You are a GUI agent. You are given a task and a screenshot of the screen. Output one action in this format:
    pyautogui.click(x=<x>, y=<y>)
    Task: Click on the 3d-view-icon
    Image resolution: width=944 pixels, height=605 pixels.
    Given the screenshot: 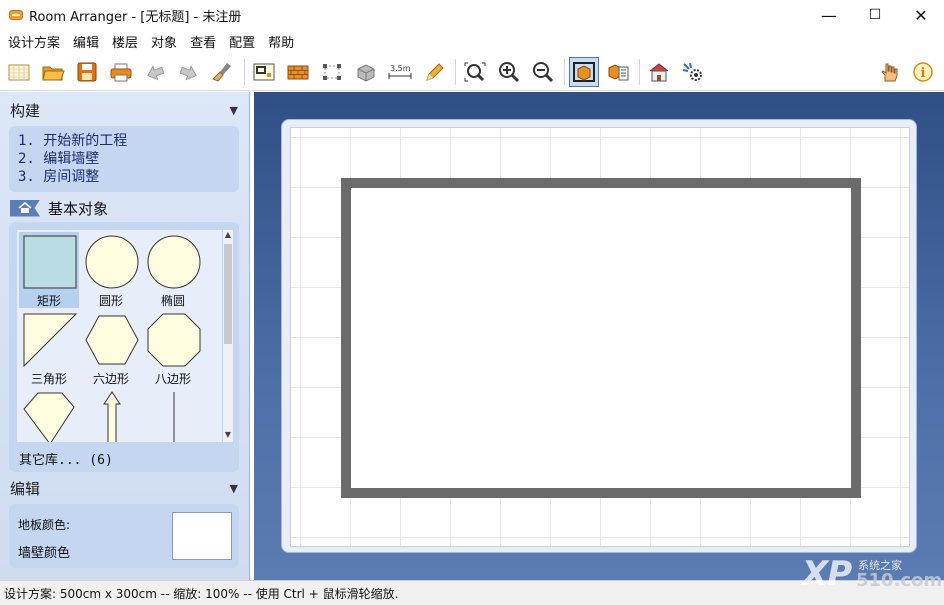 What is the action you would take?
    pyautogui.click(x=584, y=72)
    